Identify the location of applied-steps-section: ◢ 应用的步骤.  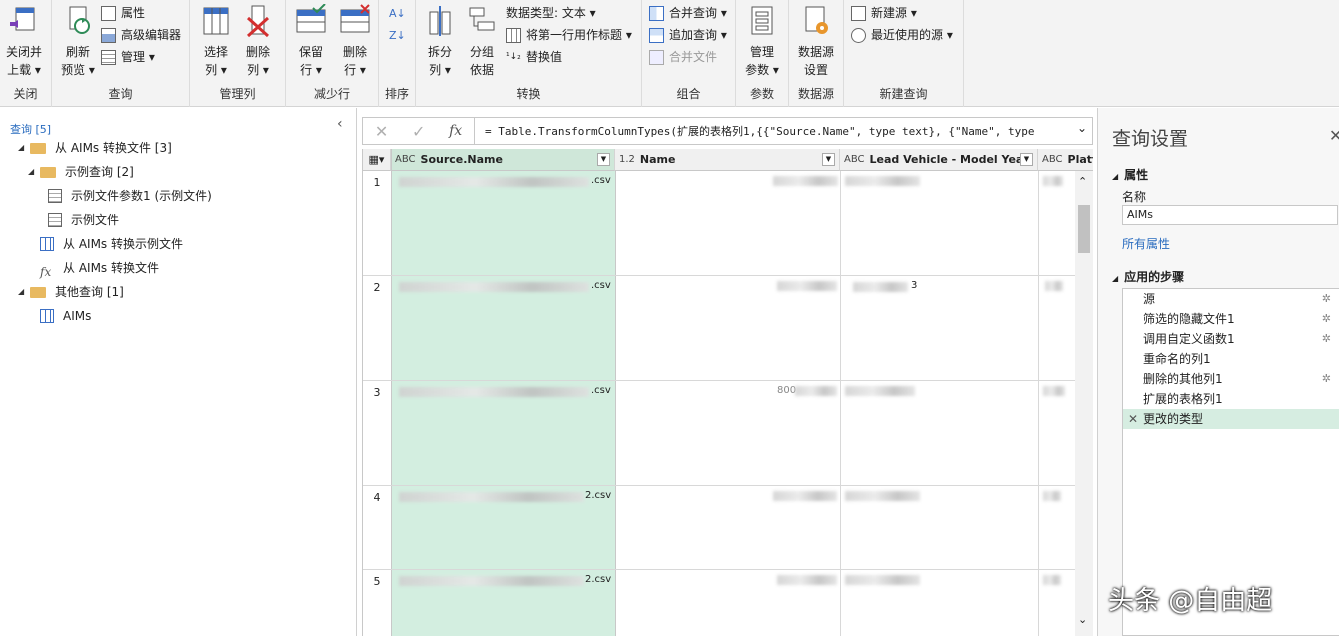
(1148, 276).